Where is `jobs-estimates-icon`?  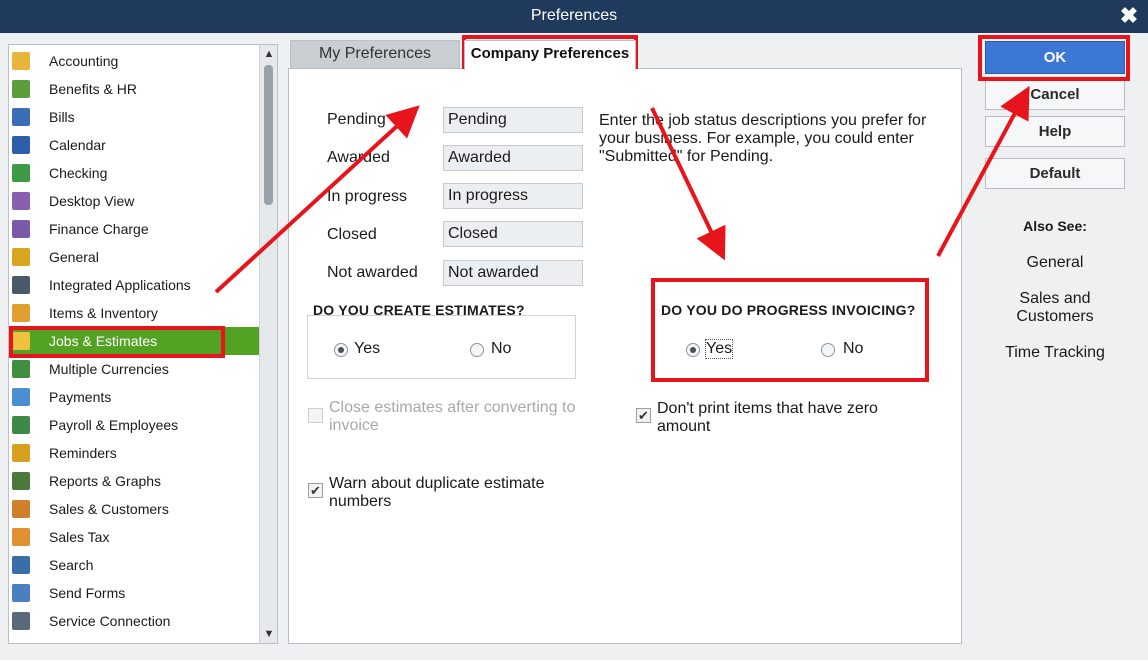 jobs-estimates-icon is located at coordinates (21, 341).